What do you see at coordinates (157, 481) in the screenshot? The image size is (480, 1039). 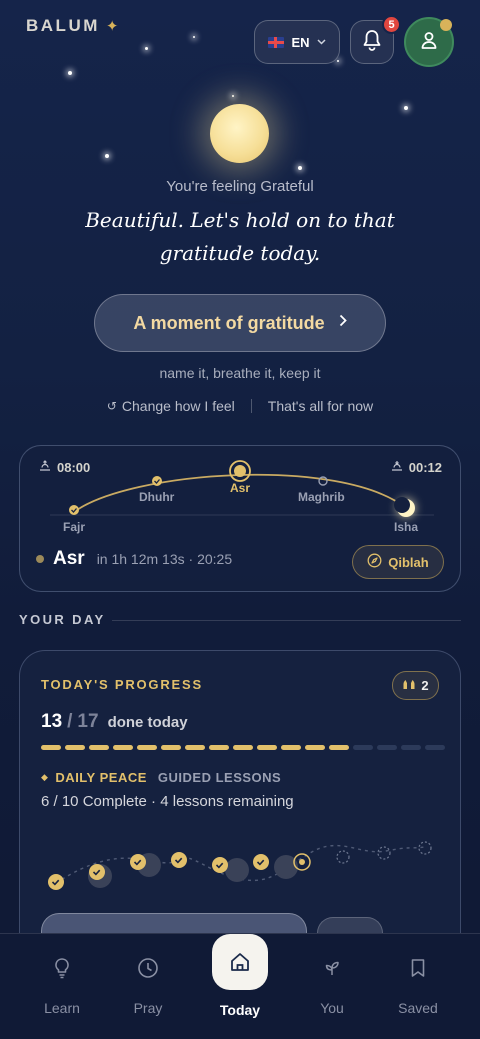 I see `dhuhr-marker` at bounding box center [157, 481].